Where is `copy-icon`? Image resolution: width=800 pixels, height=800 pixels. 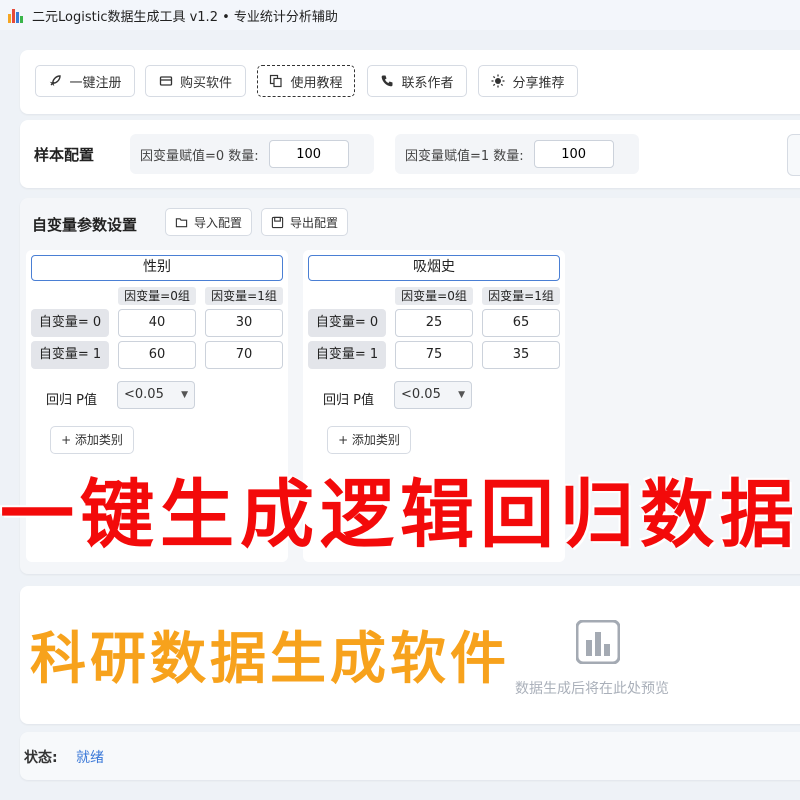
copy-icon is located at coordinates (276, 81).